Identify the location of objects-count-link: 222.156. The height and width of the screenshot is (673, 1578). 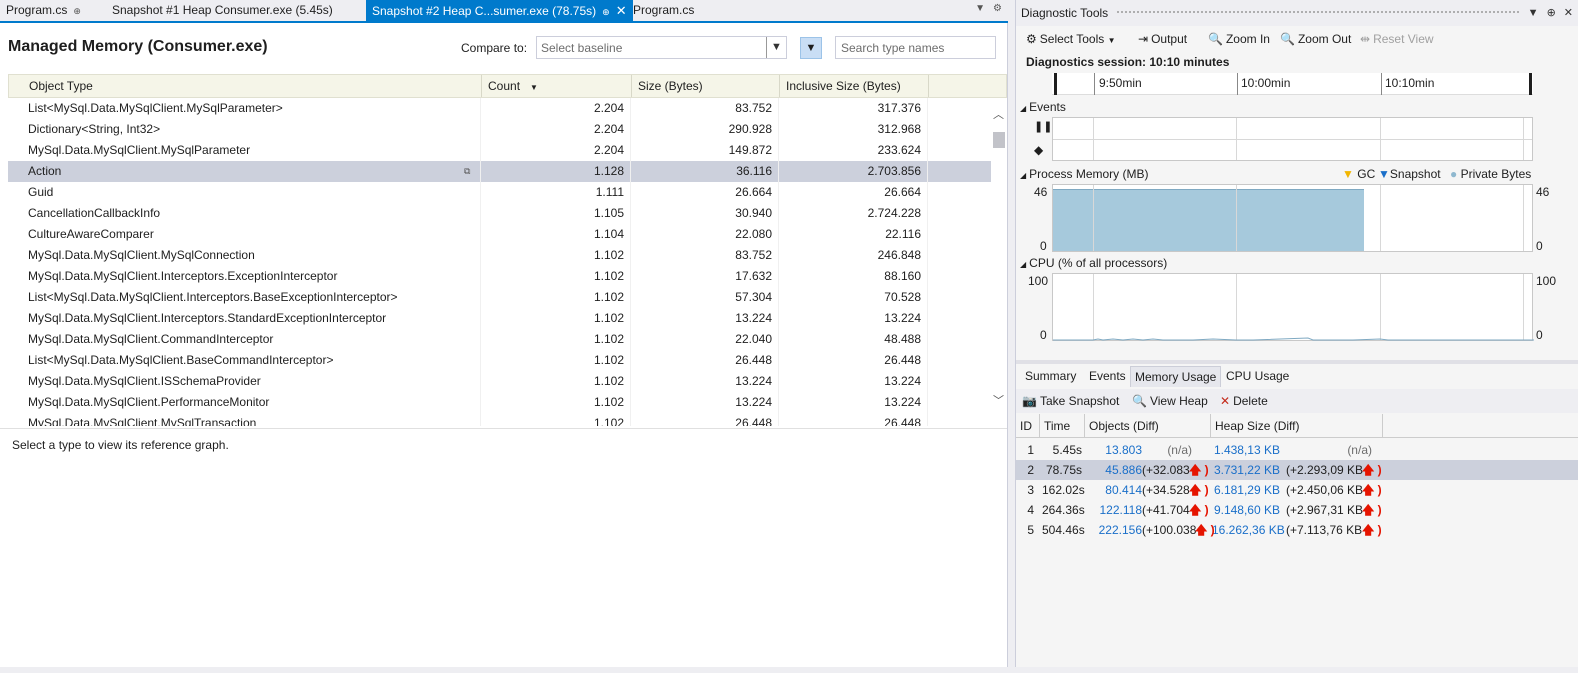
(1115, 530).